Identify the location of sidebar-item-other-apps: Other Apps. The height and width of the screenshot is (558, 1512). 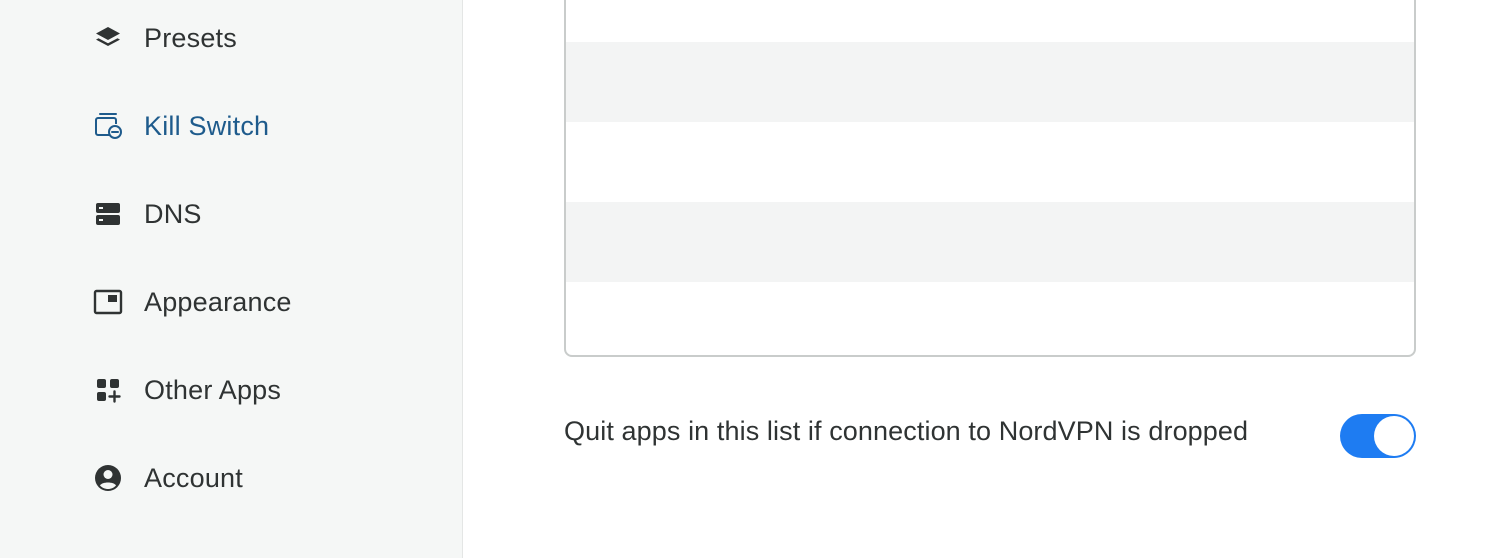
(262, 390).